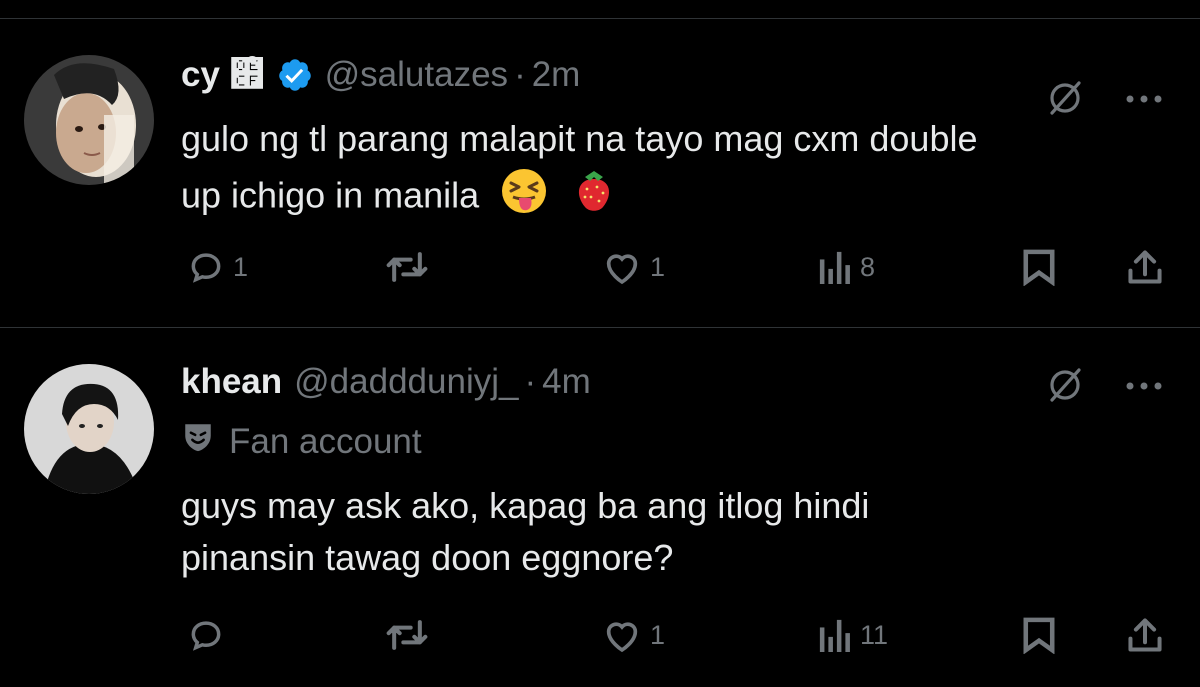 This screenshot has width=1200, height=687. Describe the element at coordinates (600, 636) in the screenshot. I see `action-bar: 1 11` at that location.